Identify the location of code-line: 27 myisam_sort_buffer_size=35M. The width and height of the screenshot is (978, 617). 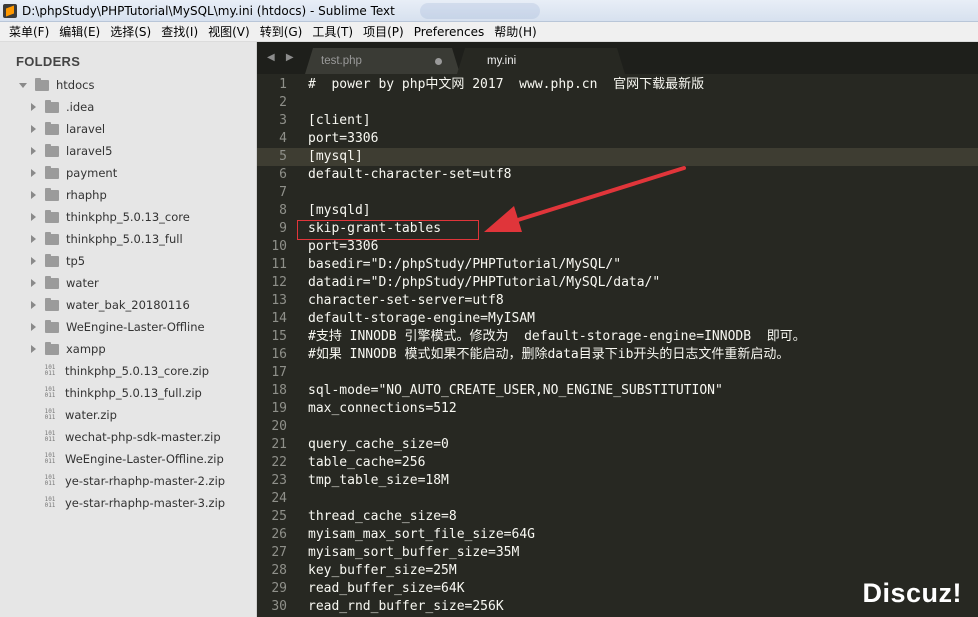
(617, 553).